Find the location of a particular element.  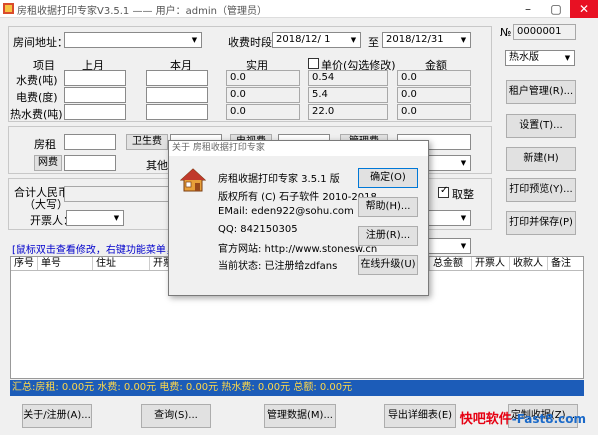

period-to-picker: 2018/12/31 ▼ is located at coordinates (426, 40).